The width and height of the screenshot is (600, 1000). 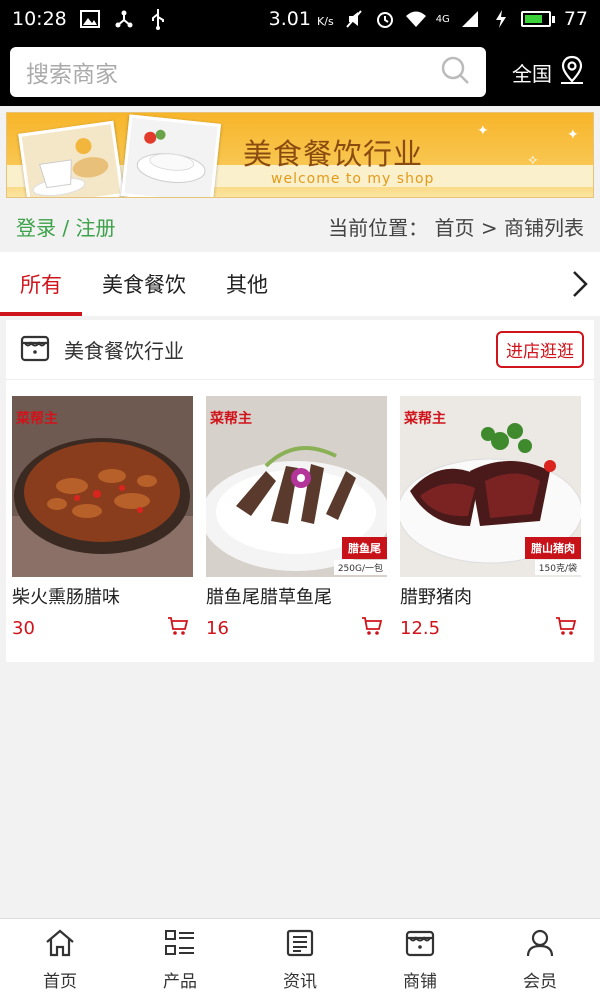 I want to click on nav-news: 资讯, so click(x=300, y=959).